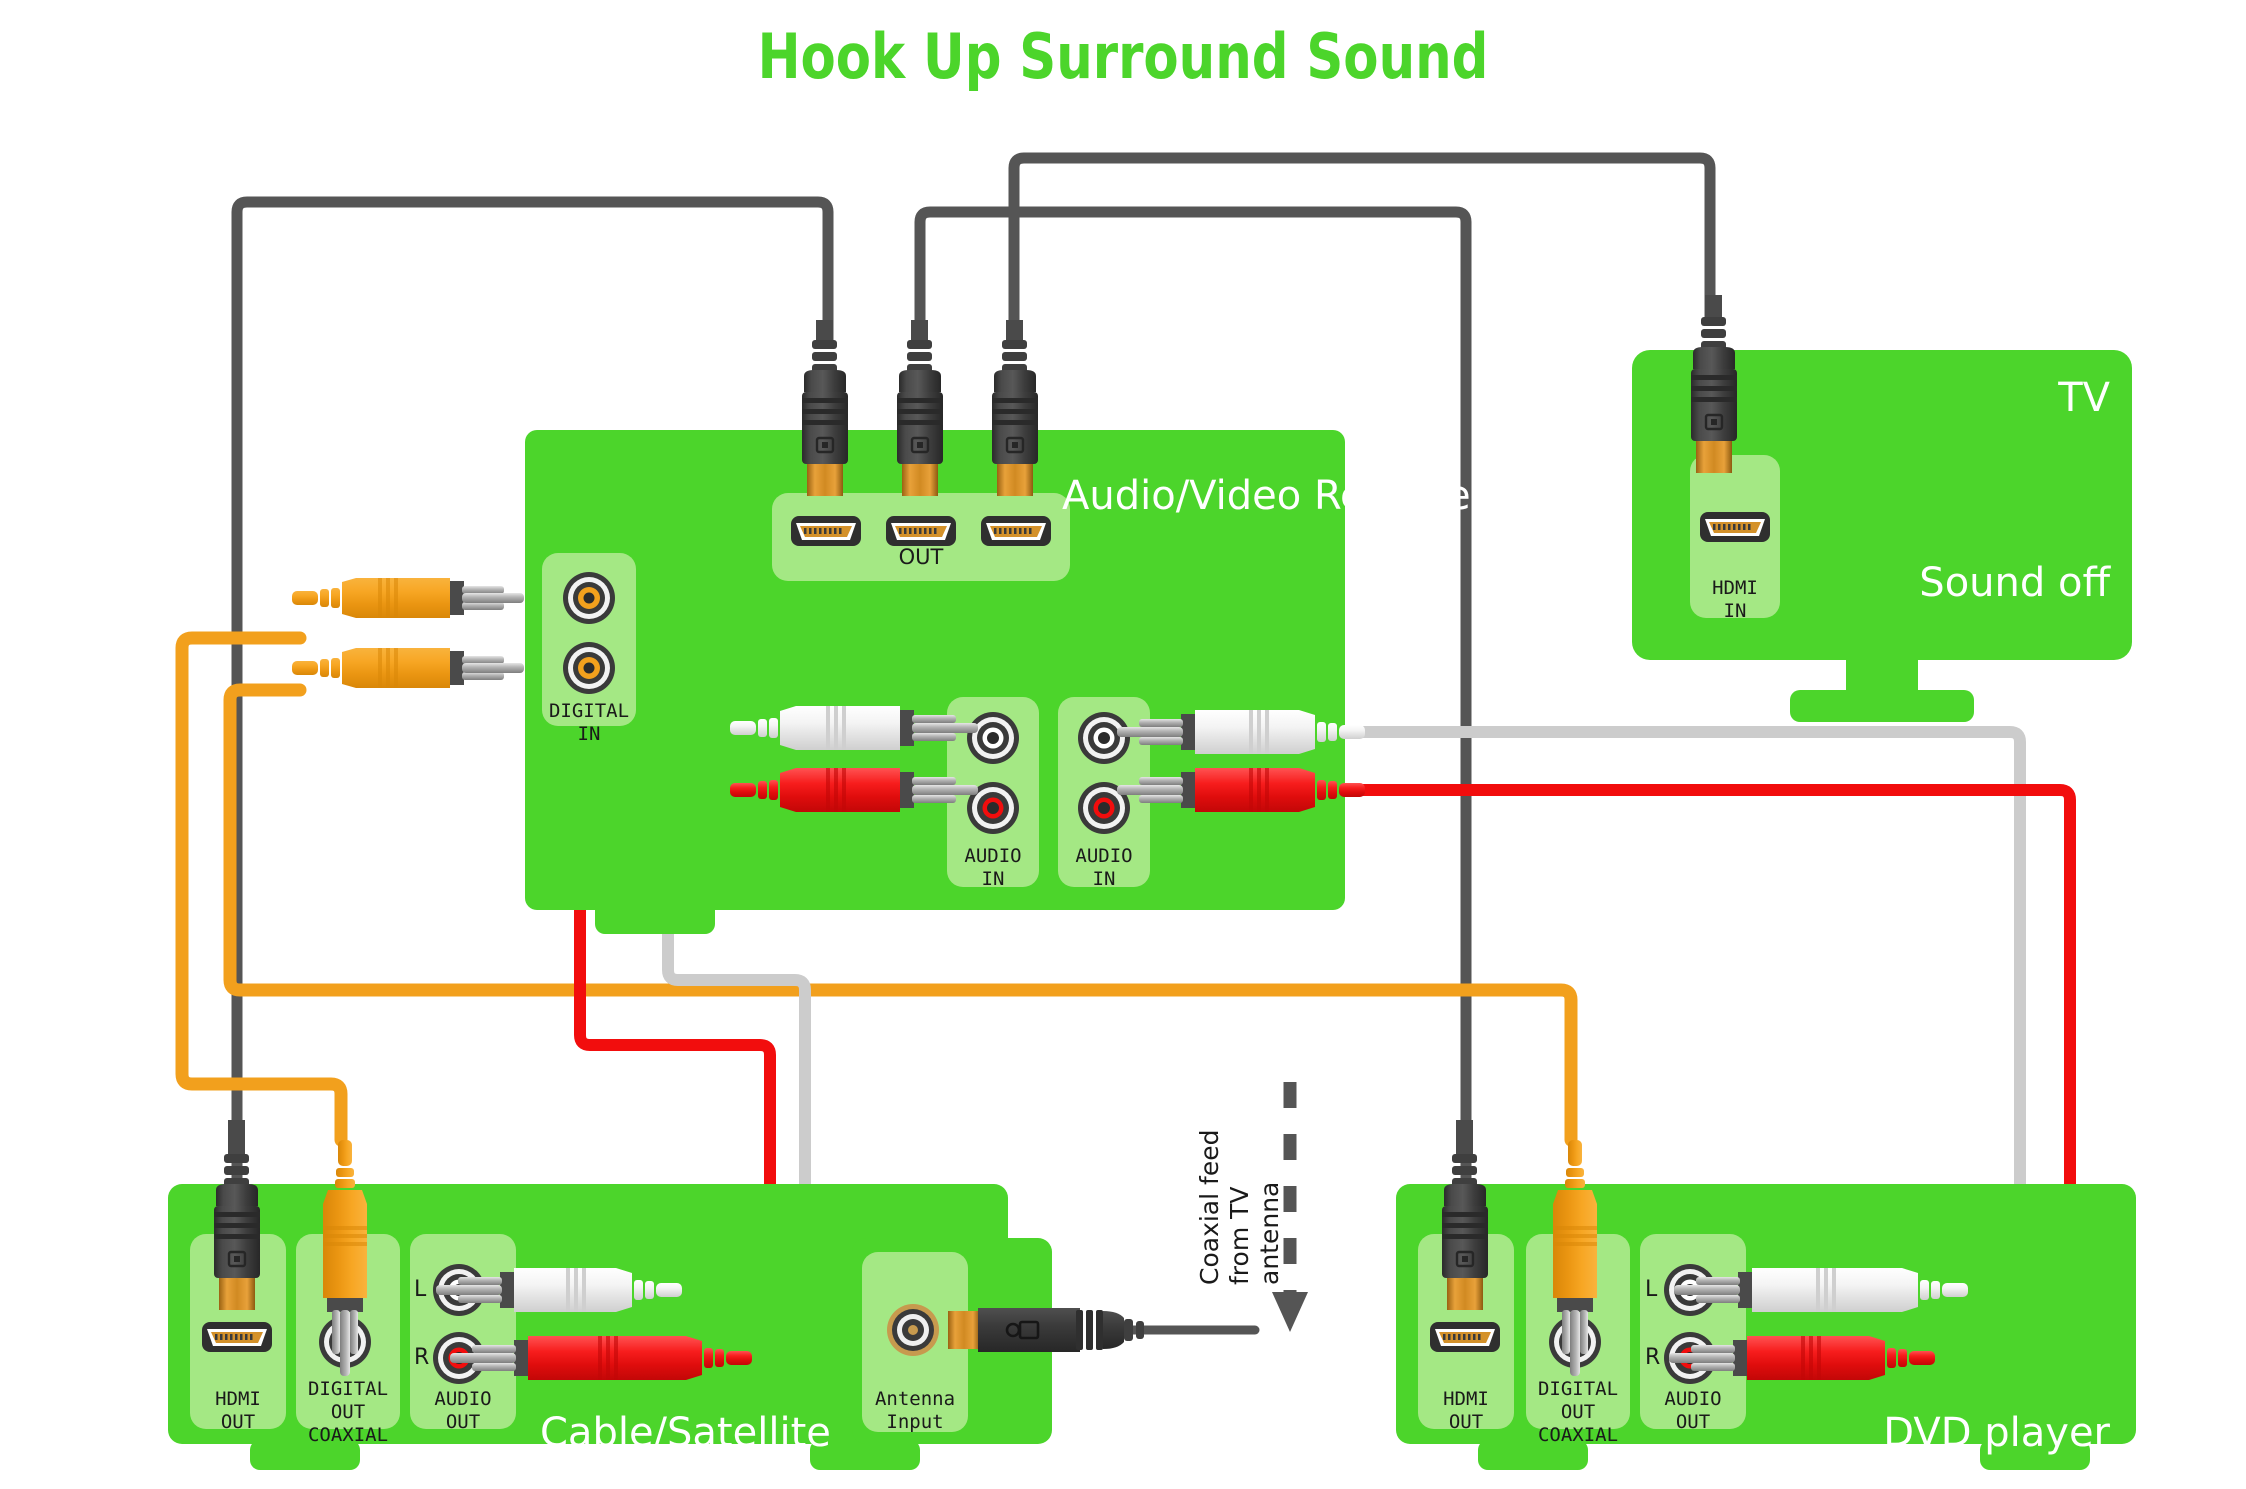 The image size is (2246, 1489). I want to click on dvd-coaxial-label: COAXIAL, so click(1578, 1435).